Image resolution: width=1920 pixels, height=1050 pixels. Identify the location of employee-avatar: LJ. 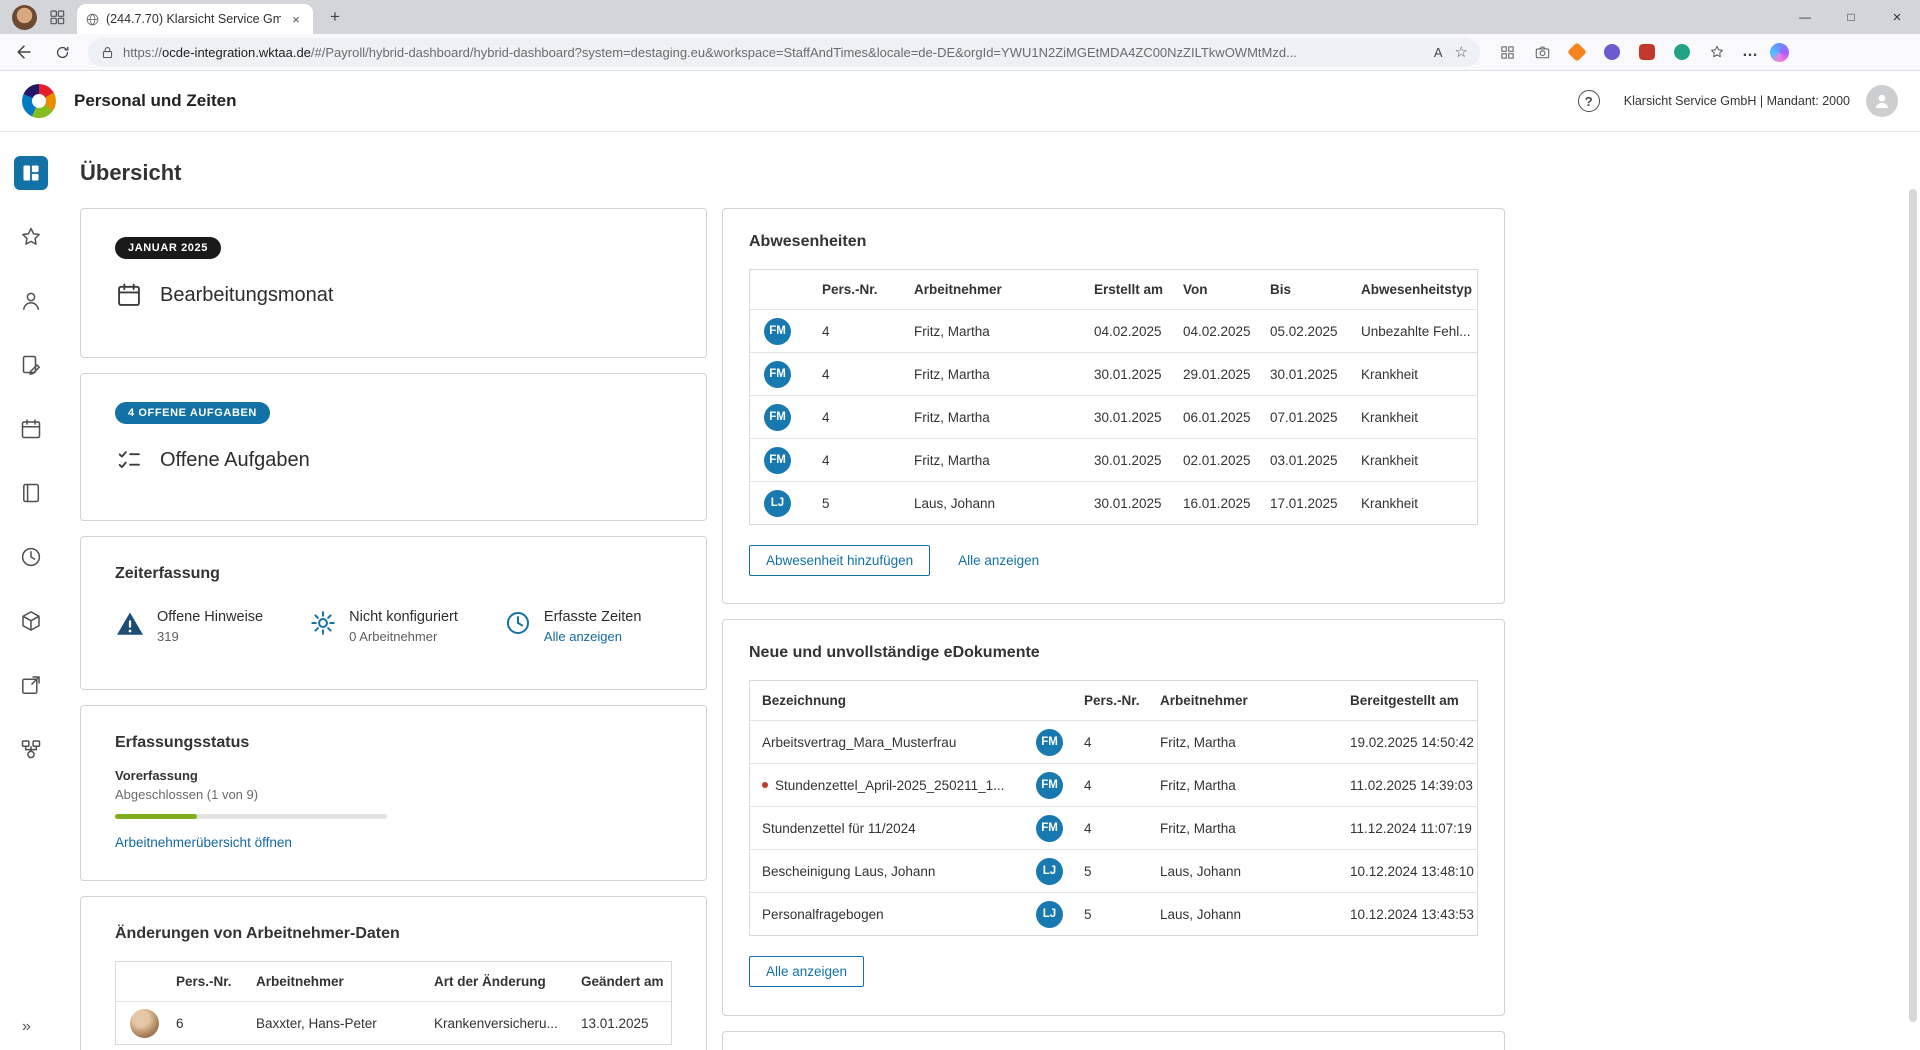
(1049, 871).